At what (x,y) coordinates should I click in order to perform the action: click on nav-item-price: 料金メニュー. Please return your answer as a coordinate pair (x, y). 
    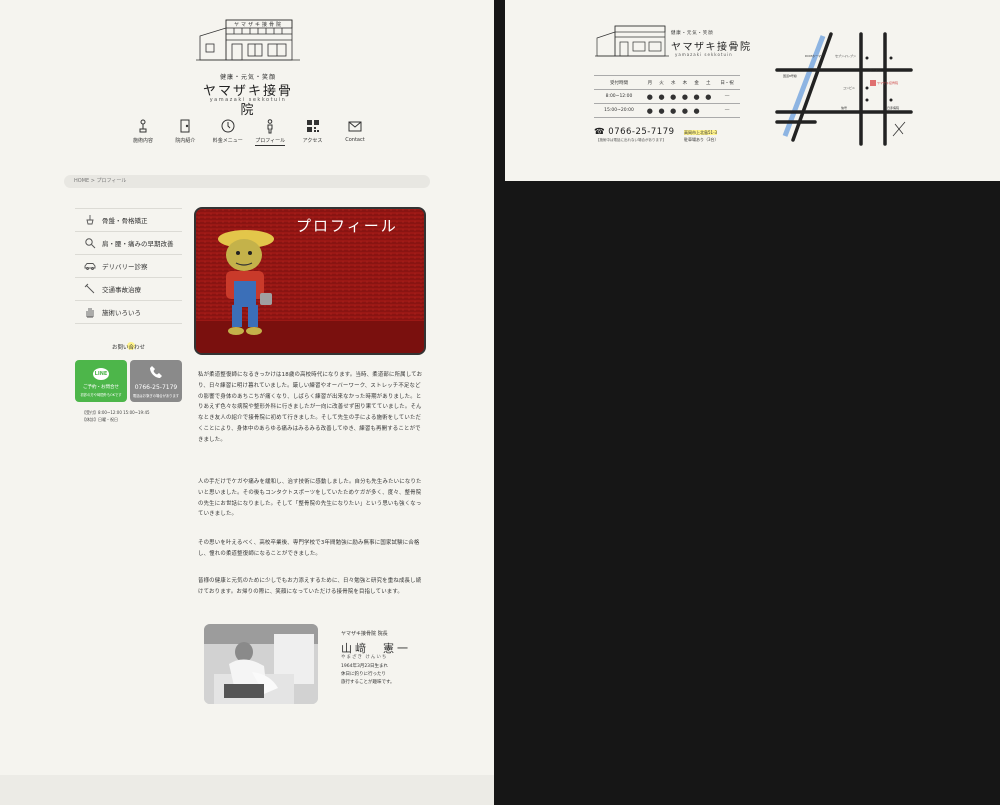
    Looking at the image, I should click on (228, 132).